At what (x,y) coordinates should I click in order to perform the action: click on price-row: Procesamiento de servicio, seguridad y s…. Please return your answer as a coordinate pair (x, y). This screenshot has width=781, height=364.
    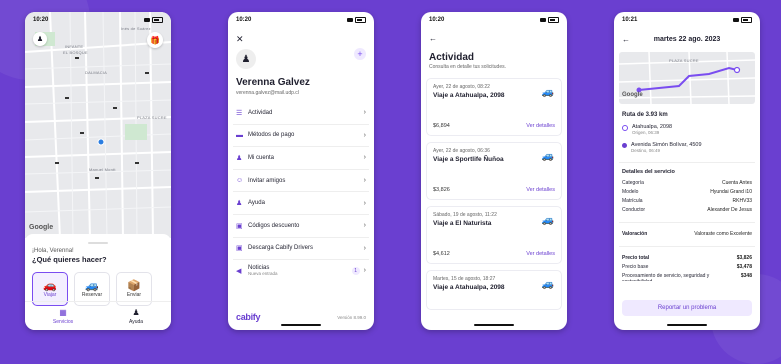
    Looking at the image, I should click on (687, 277).